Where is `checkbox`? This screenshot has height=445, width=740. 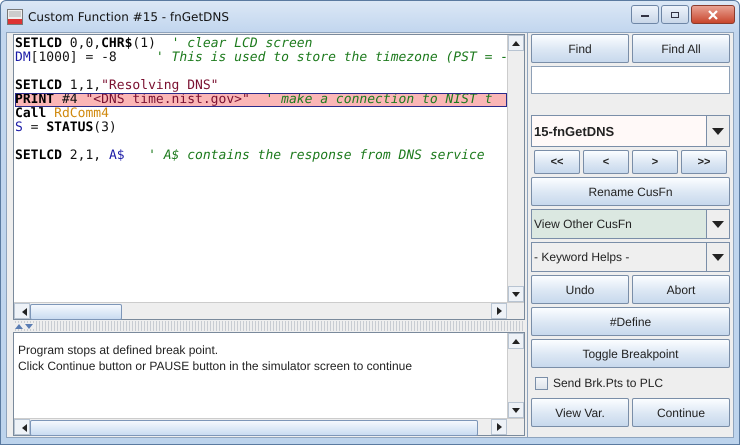 checkbox is located at coordinates (541, 383).